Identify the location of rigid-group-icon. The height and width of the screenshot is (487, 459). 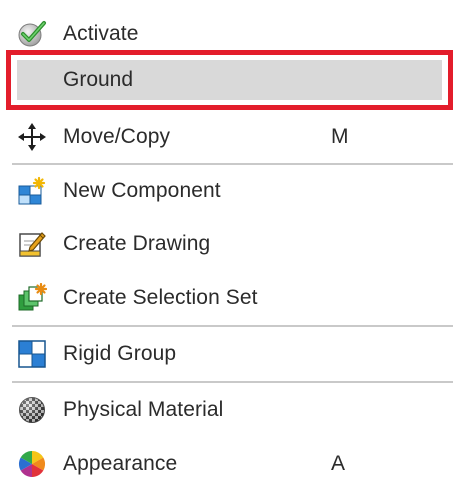
(32, 354).